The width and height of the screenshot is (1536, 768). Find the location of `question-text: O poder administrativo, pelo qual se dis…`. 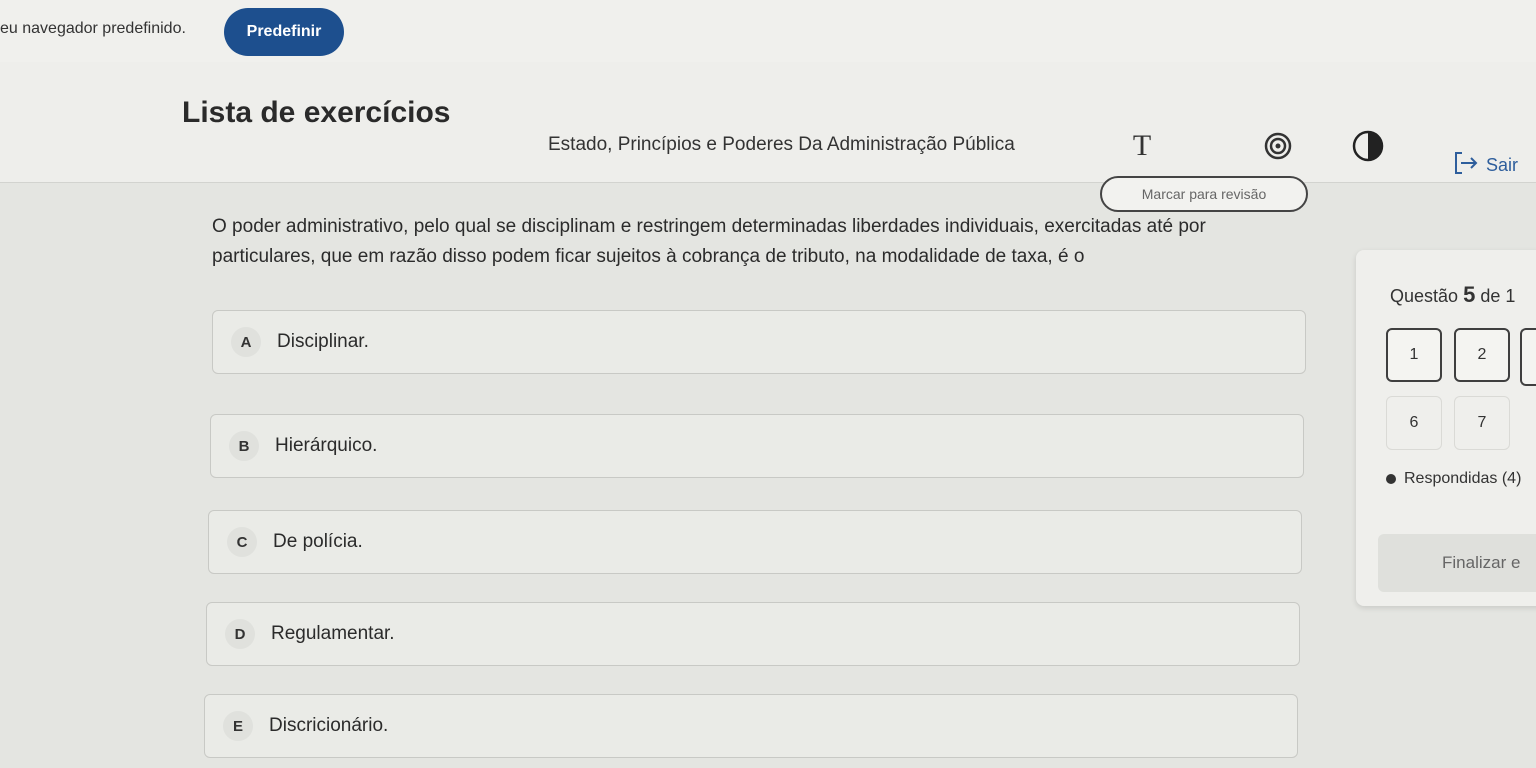

question-text: O poder administrativo, pelo qual se dis… is located at coordinates (709, 241).